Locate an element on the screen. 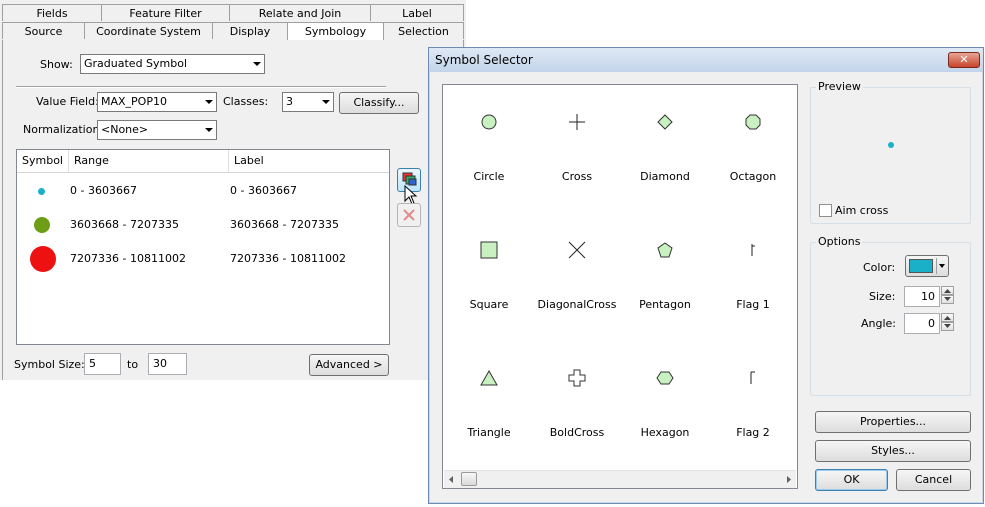 The image size is (985, 507). medium-circle-symbol-icon is located at coordinates (42, 225).